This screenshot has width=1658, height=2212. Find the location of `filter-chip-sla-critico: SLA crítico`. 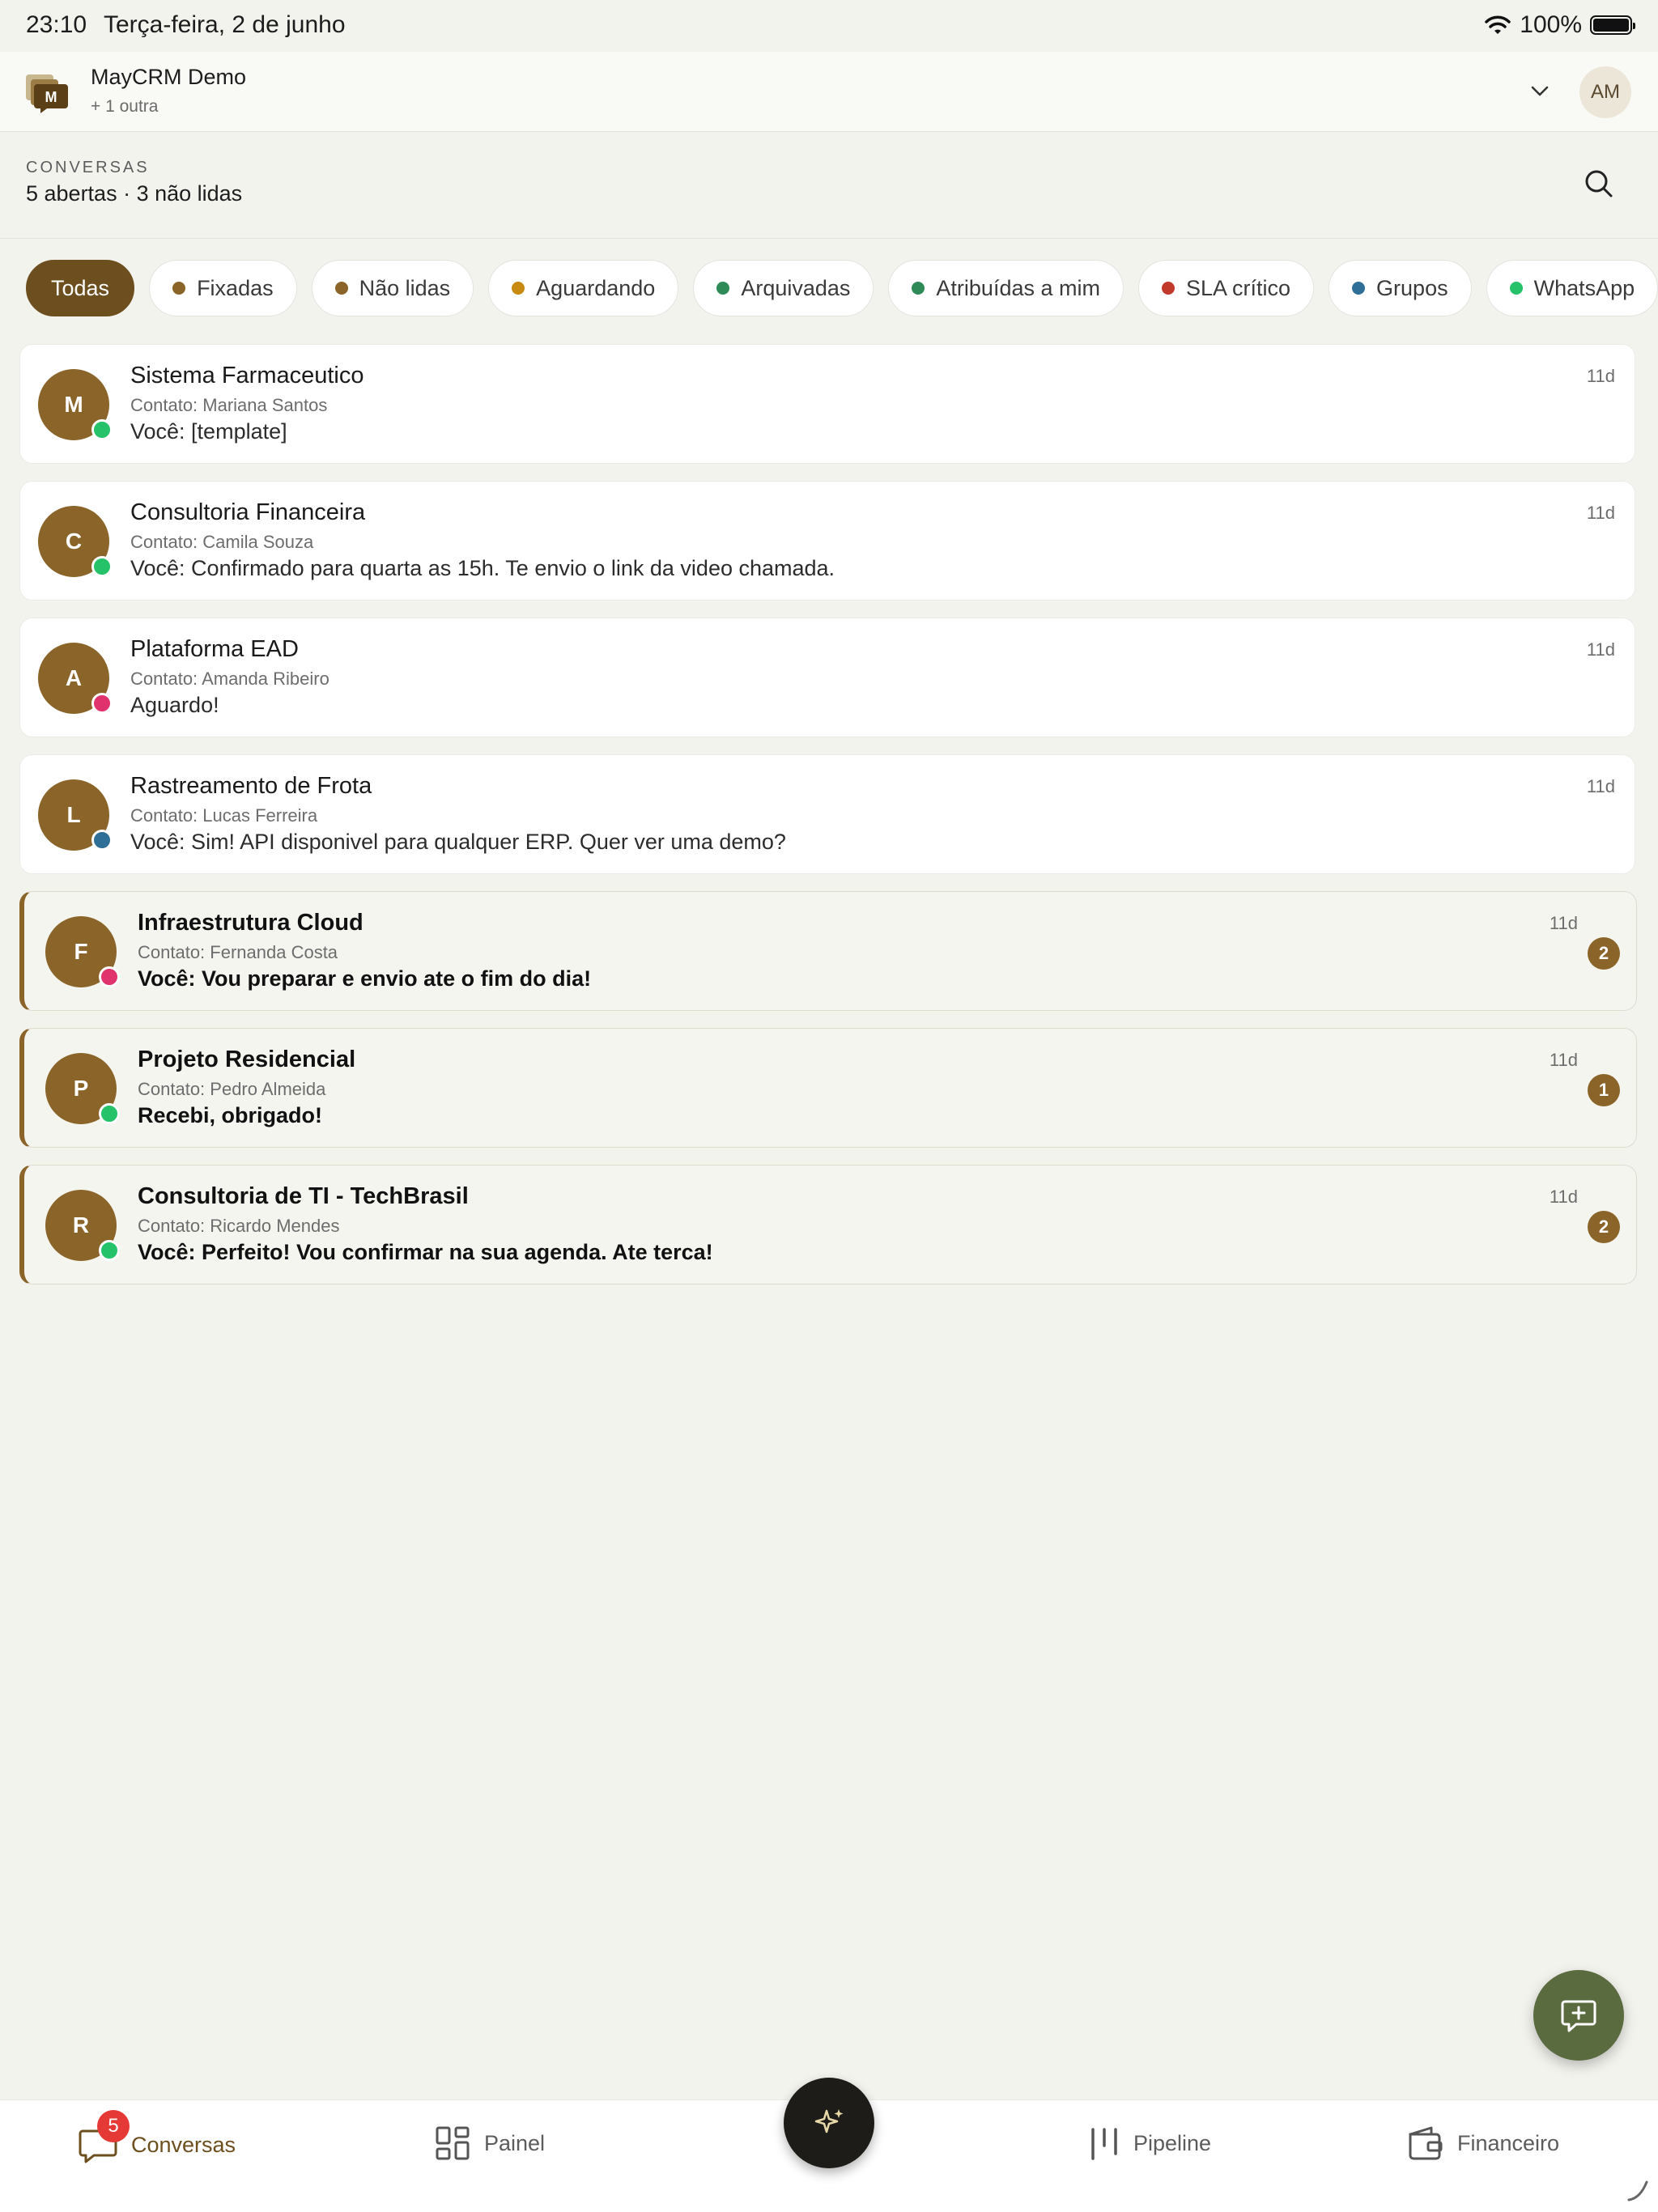

filter-chip-sla-critico: SLA crítico is located at coordinates (1226, 288).